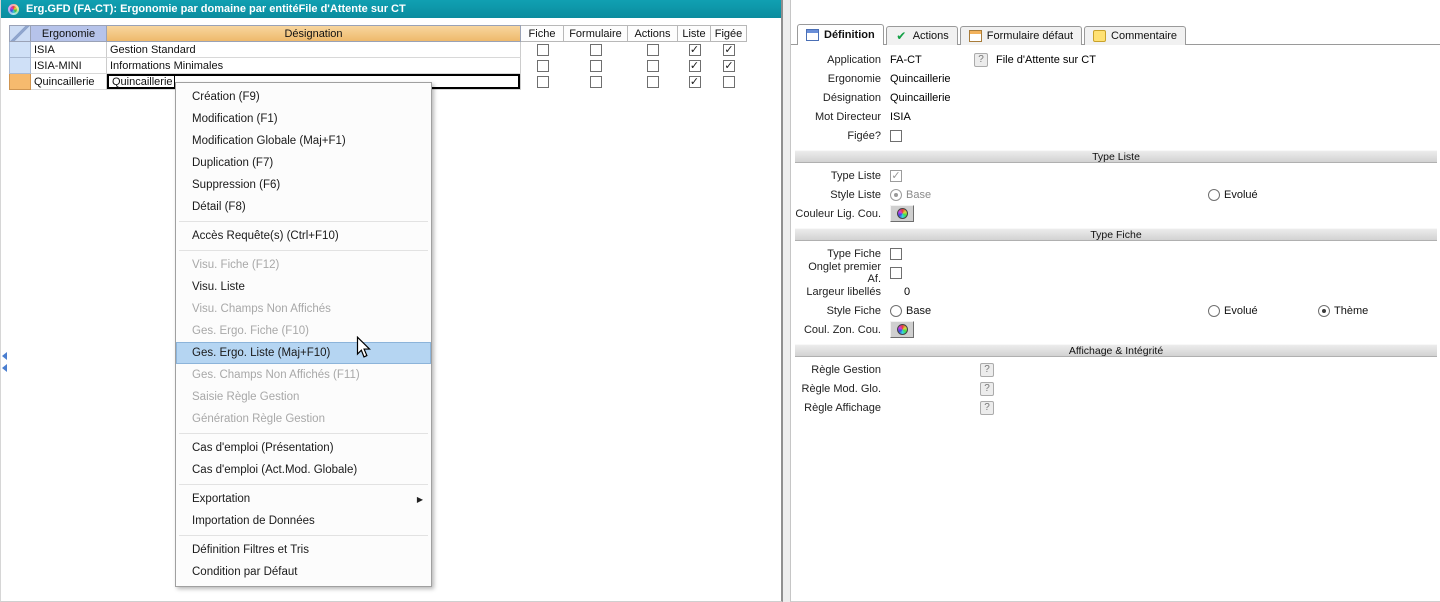 The height and width of the screenshot is (602, 1440). I want to click on submenu-arrow-icon: ▶, so click(419, 499).